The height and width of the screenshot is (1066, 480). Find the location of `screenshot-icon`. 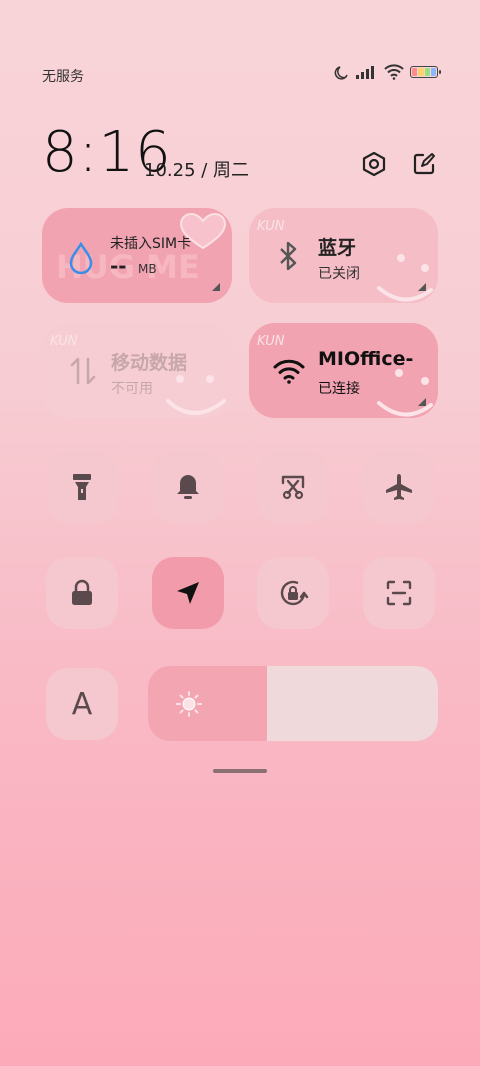

screenshot-icon is located at coordinates (293, 487).